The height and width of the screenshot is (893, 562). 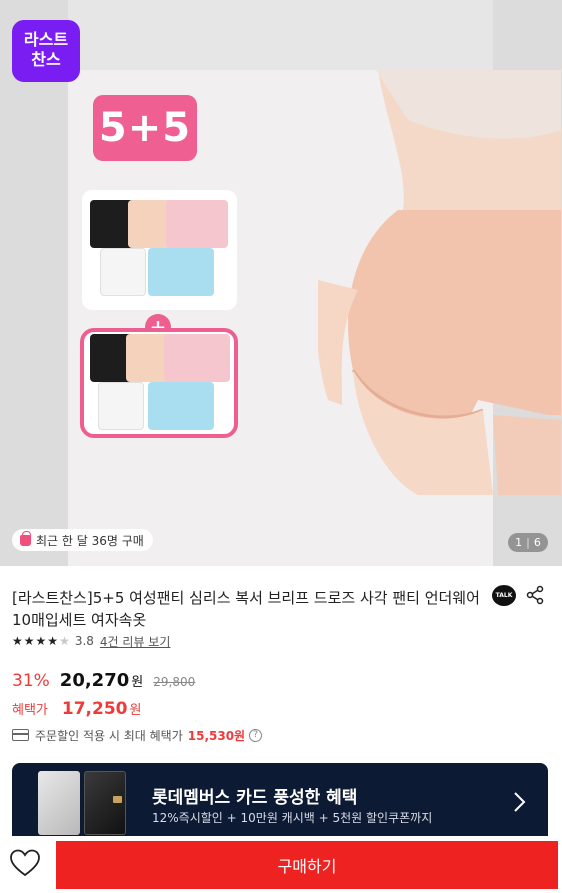 I want to click on bag-icon, so click(x=25, y=538).